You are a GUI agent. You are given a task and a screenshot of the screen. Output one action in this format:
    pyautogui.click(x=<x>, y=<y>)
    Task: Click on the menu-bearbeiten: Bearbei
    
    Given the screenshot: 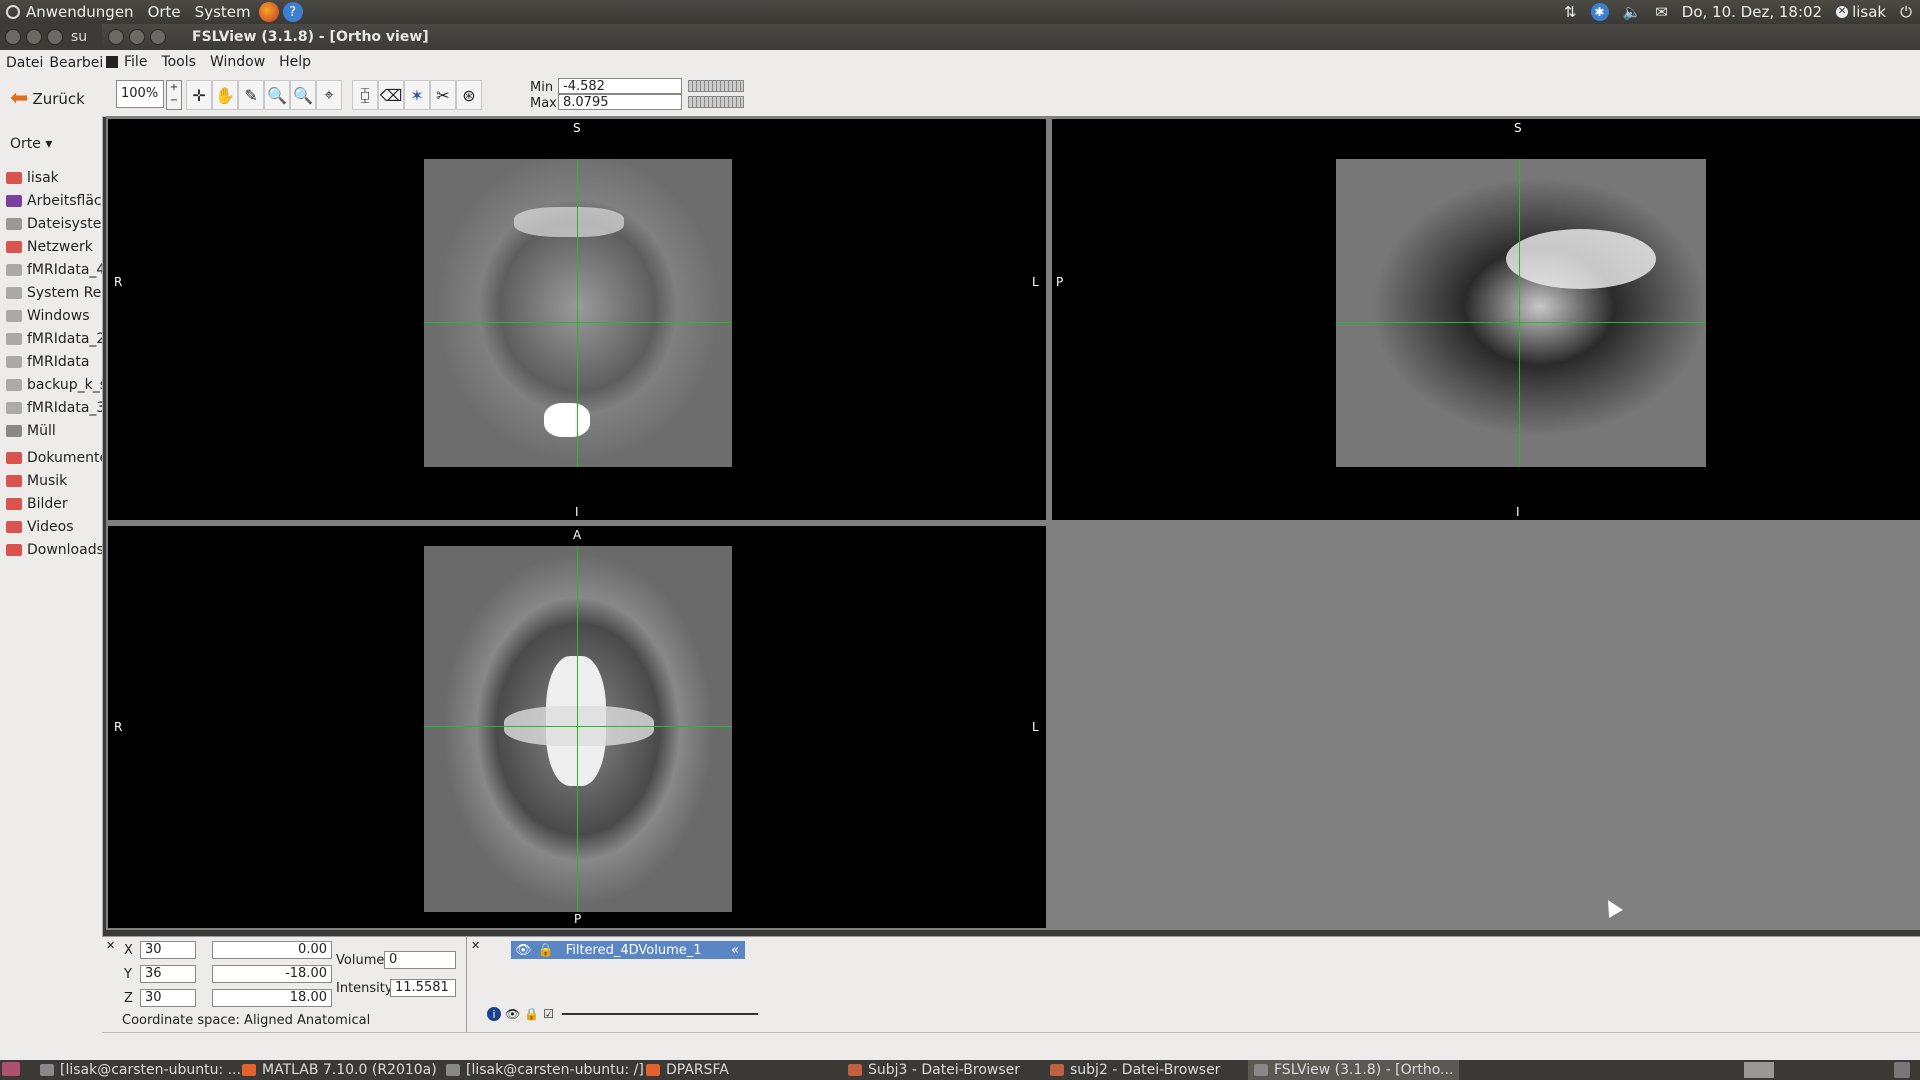 What is the action you would take?
    pyautogui.click(x=76, y=63)
    